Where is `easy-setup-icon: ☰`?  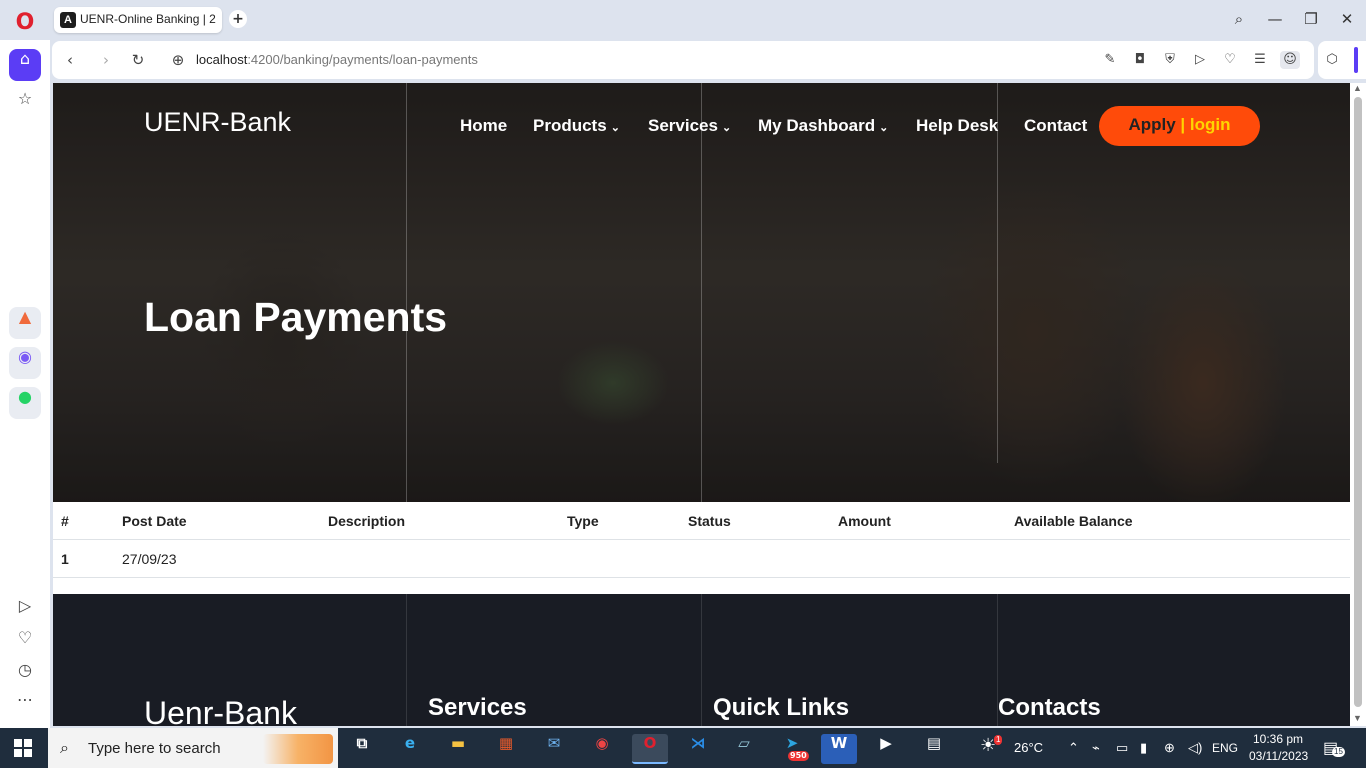
easy-setup-icon: ☰ is located at coordinates (1260, 60).